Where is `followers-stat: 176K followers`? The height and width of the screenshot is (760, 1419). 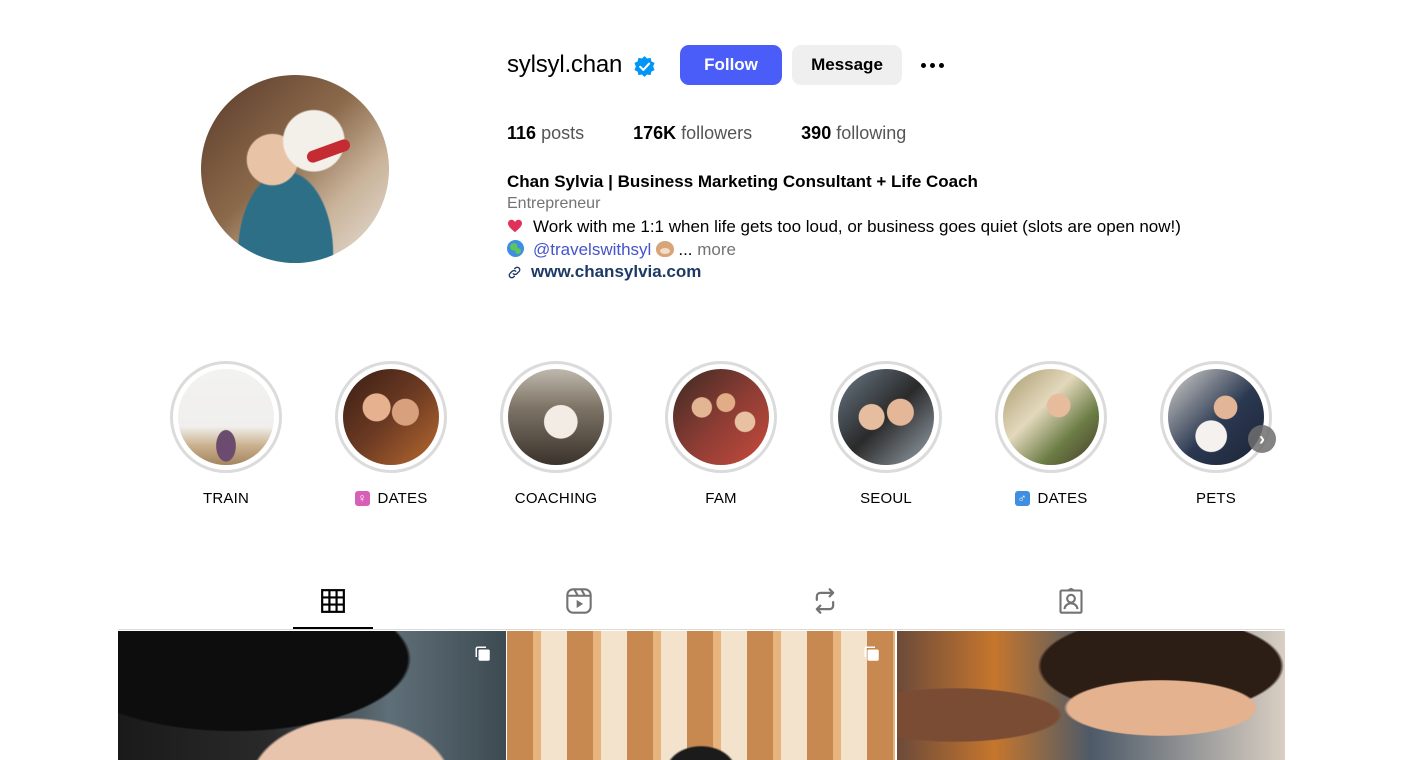
followers-stat: 176K followers is located at coordinates (692, 133).